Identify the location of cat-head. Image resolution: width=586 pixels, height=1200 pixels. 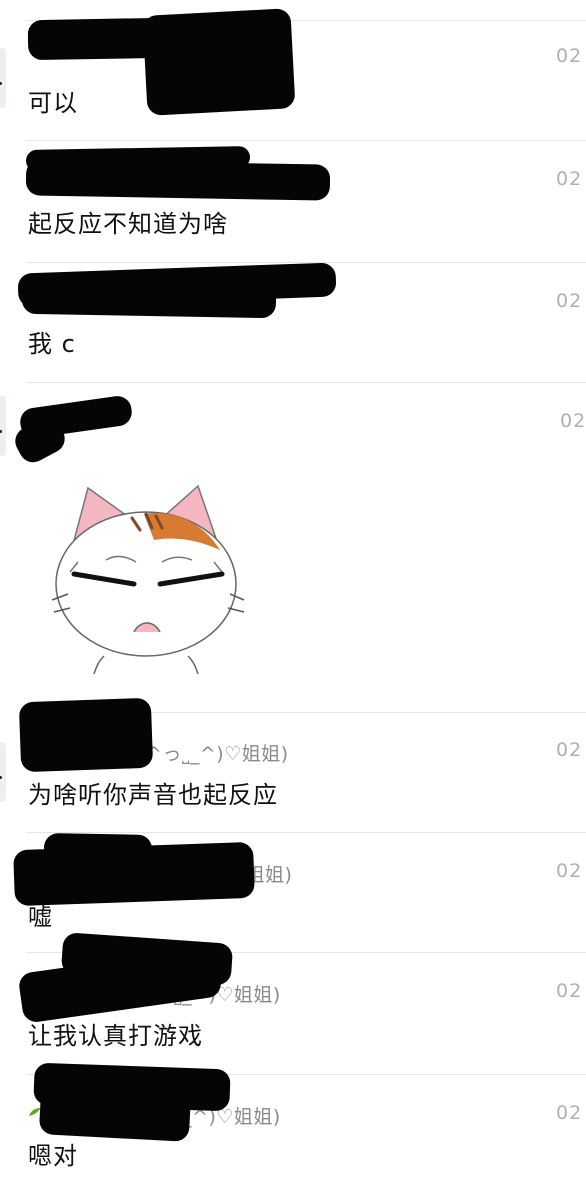
(148, 584).